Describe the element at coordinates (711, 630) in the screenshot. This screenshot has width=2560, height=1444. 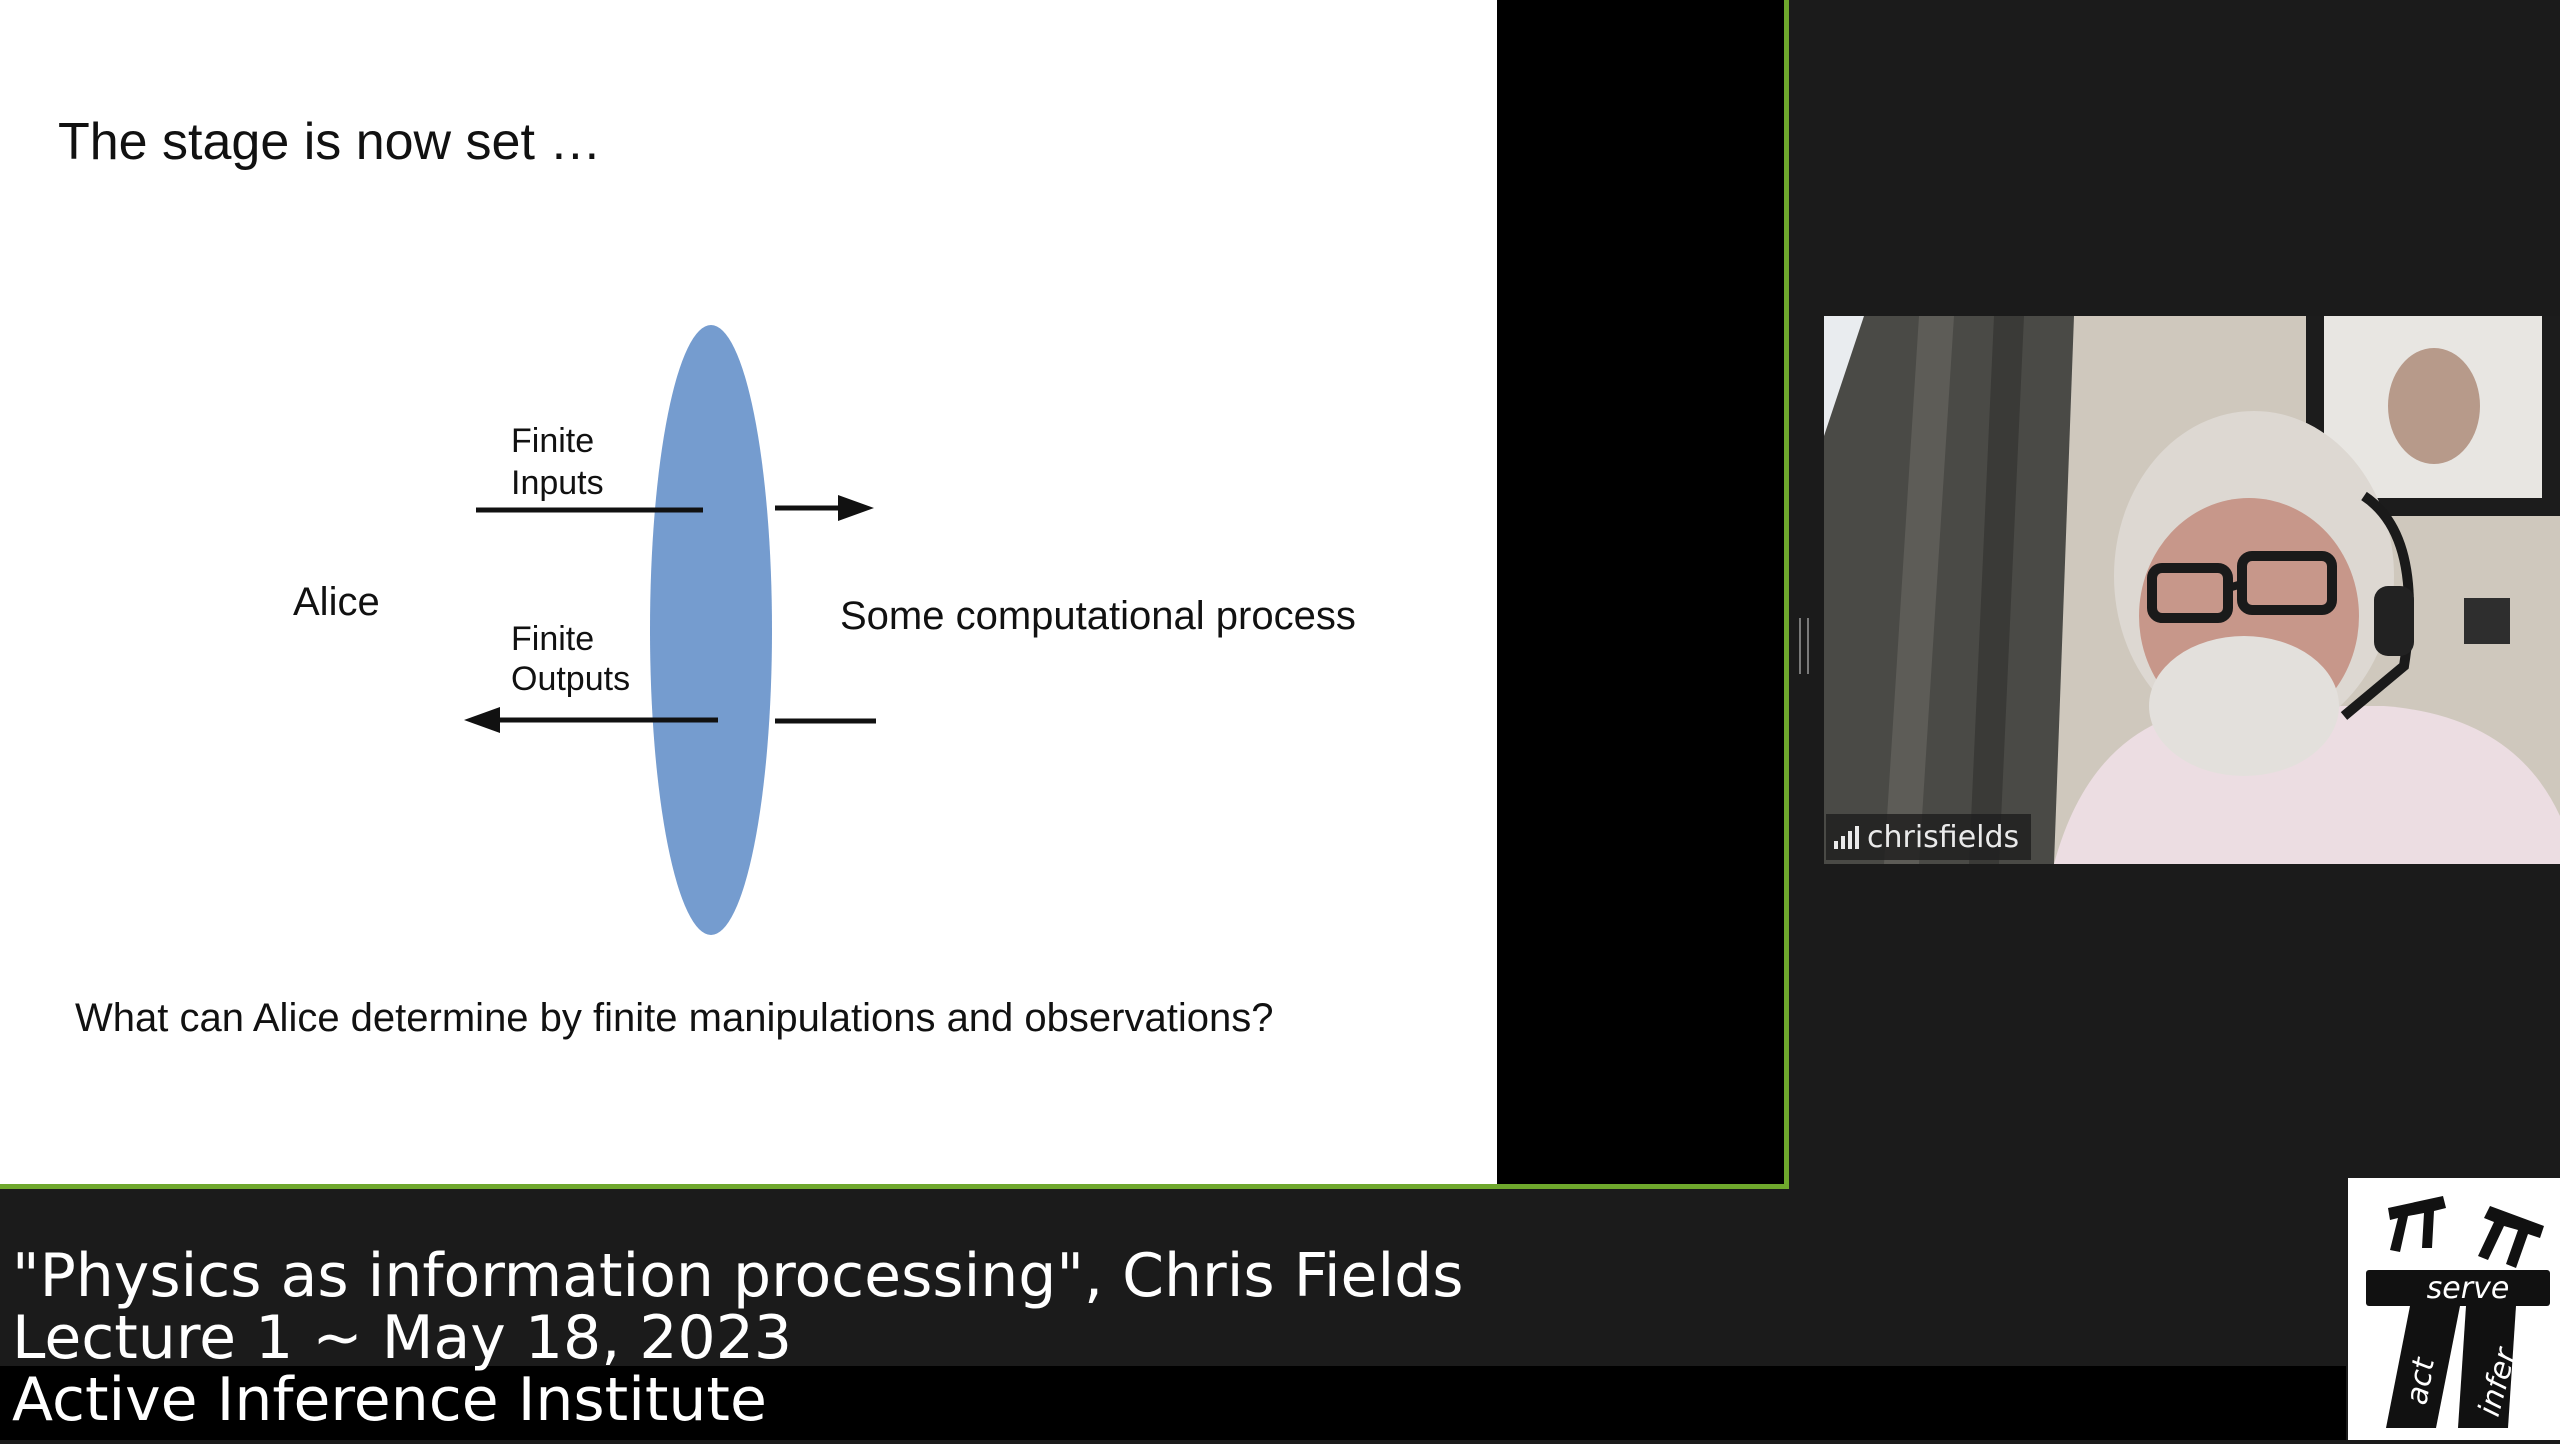
I see `boundary-lens` at that location.